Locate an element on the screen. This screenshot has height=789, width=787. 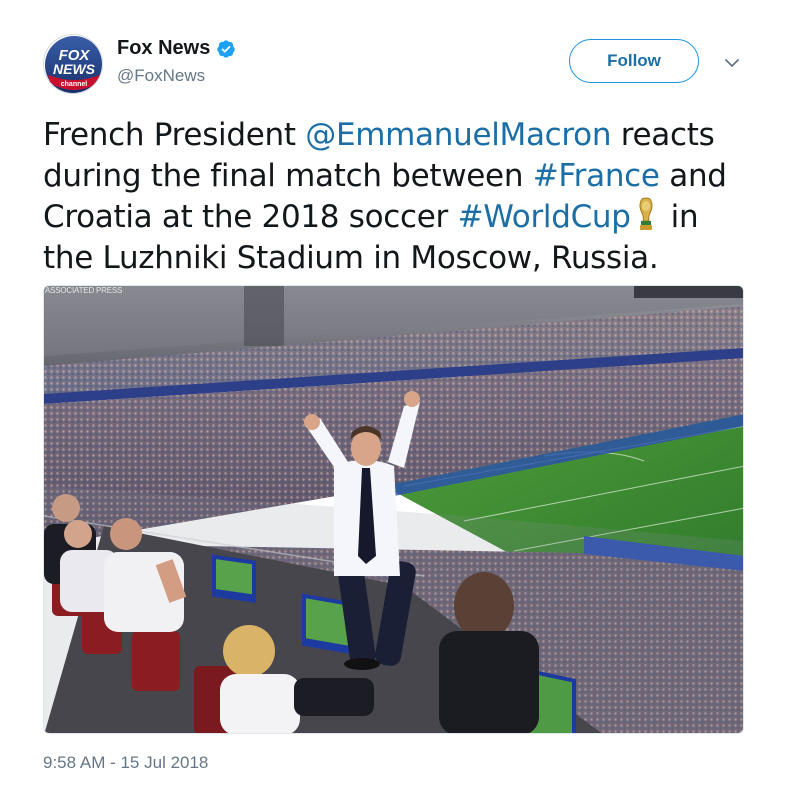
display-name: Fox News is located at coordinates (163, 48).